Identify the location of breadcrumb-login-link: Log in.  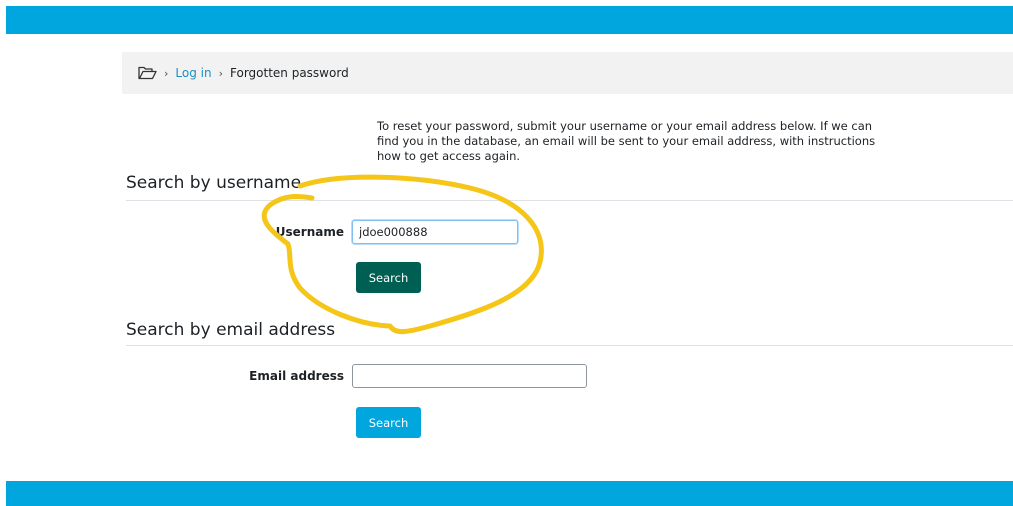
(193, 73).